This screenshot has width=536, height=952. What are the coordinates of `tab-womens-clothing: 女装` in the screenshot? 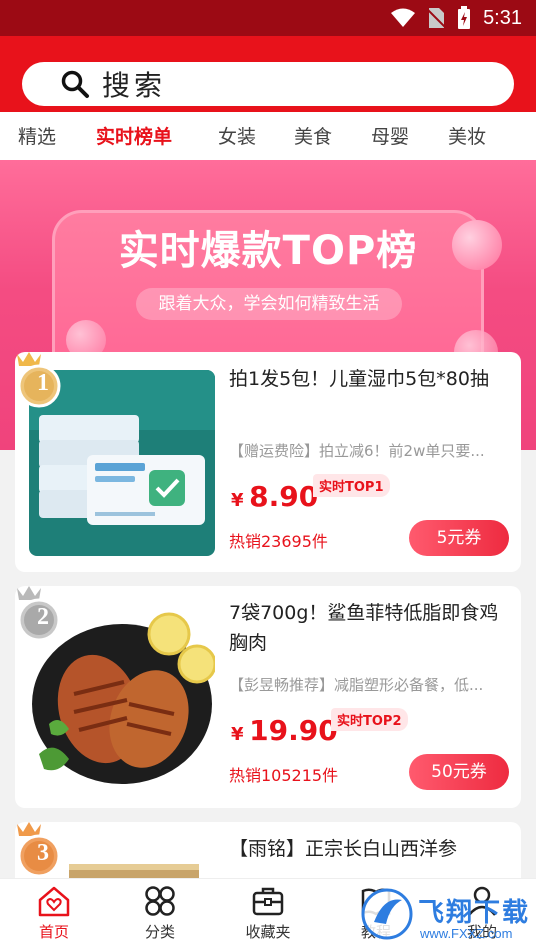 It's located at (237, 135).